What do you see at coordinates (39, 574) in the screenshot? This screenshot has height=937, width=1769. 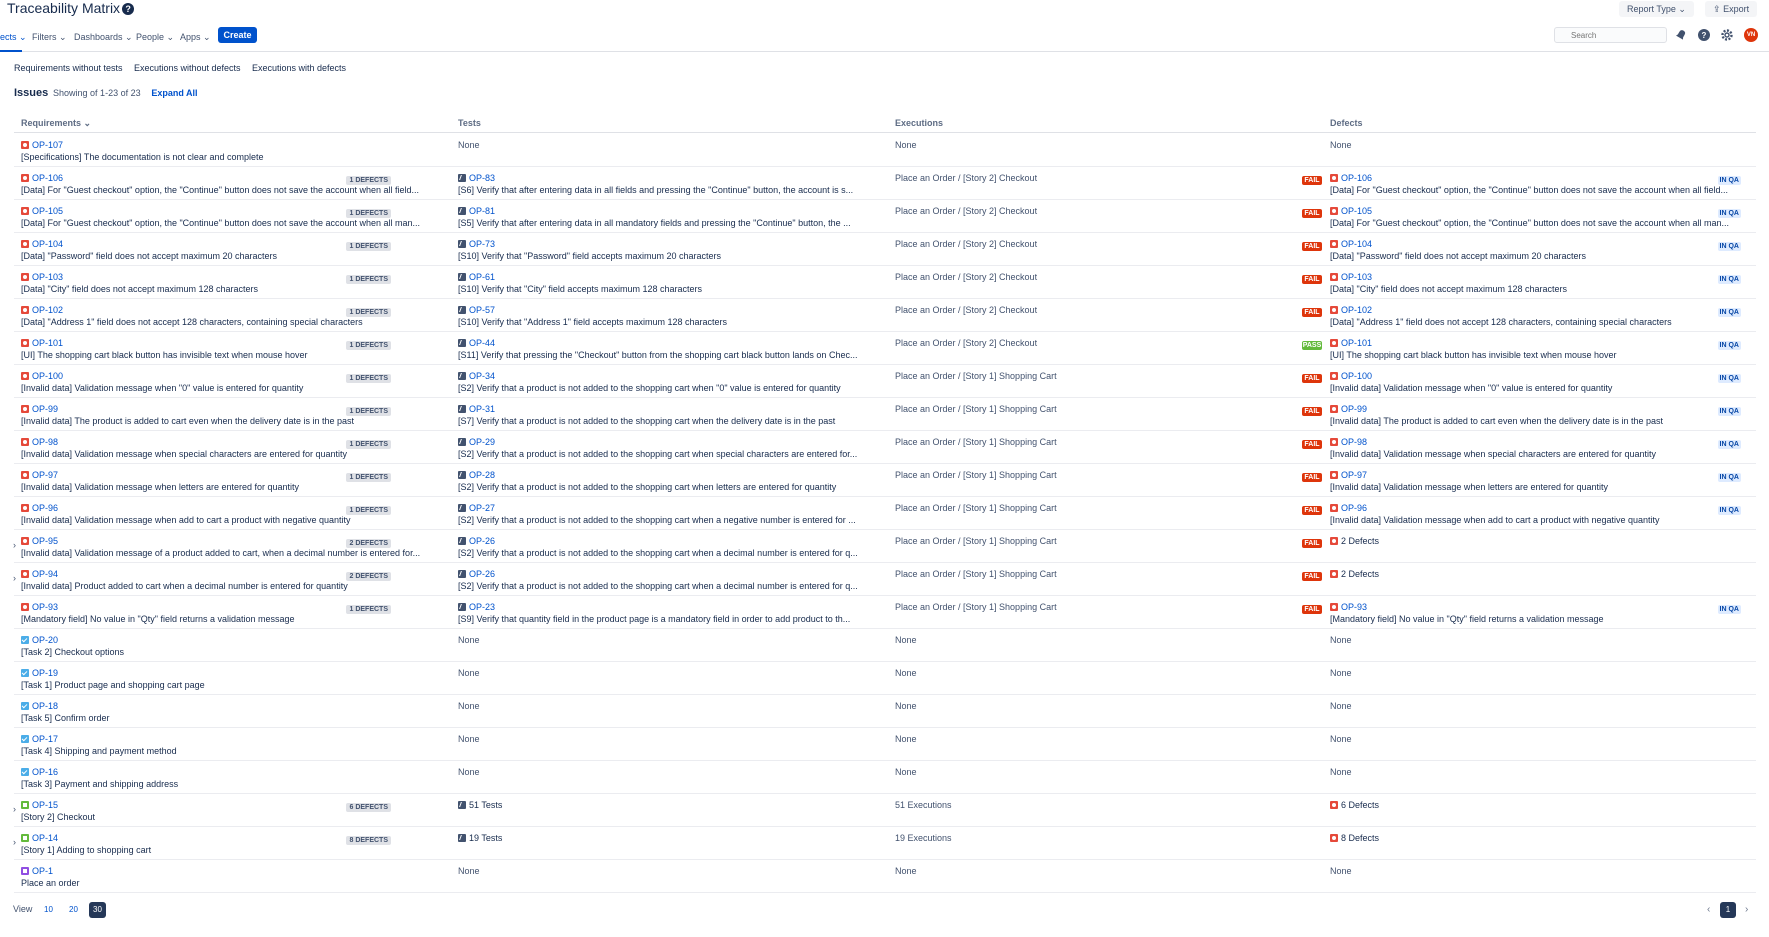 I see `requirement-key: OP-94` at bounding box center [39, 574].